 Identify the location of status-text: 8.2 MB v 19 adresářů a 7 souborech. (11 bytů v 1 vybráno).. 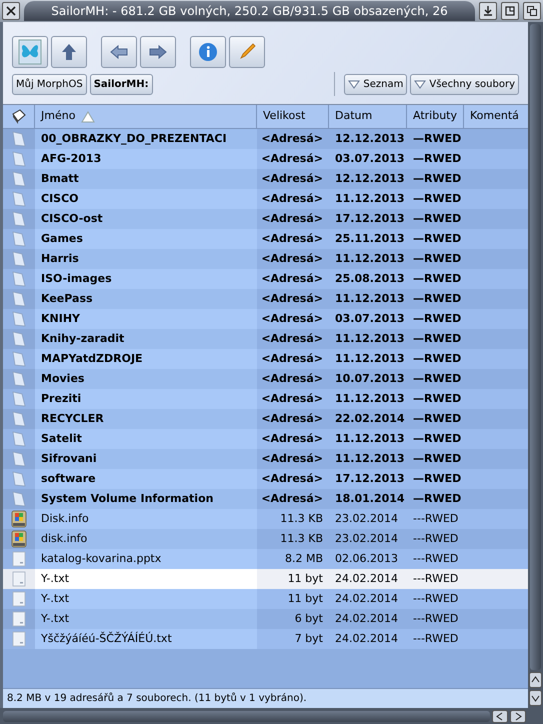
(157, 699).